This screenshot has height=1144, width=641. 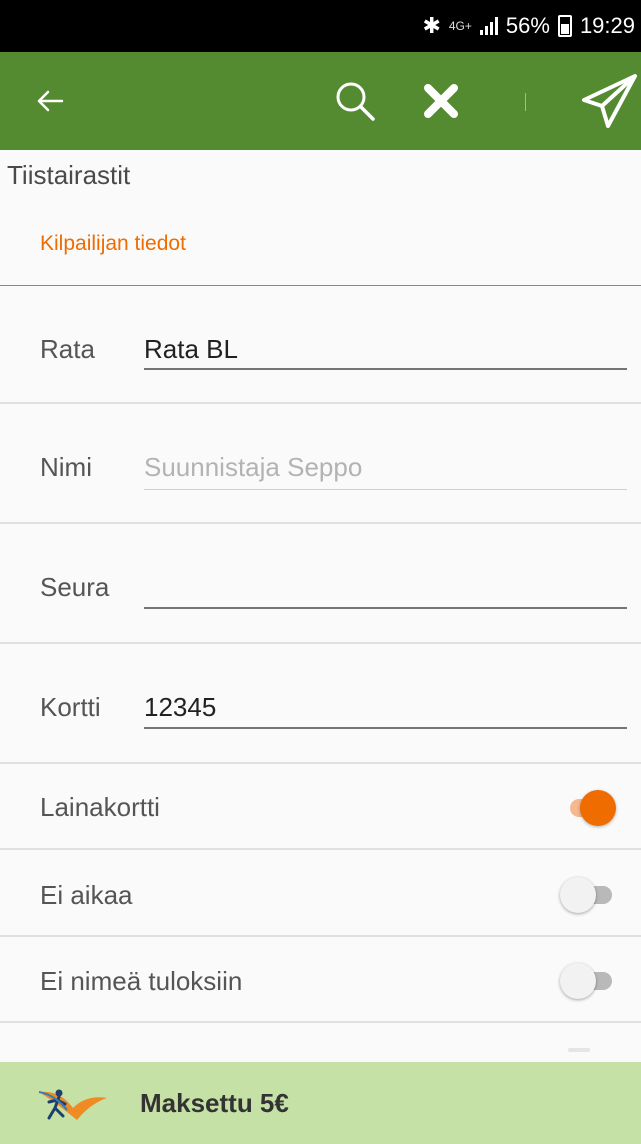 I want to click on network-type: 4G+, so click(x=460, y=26).